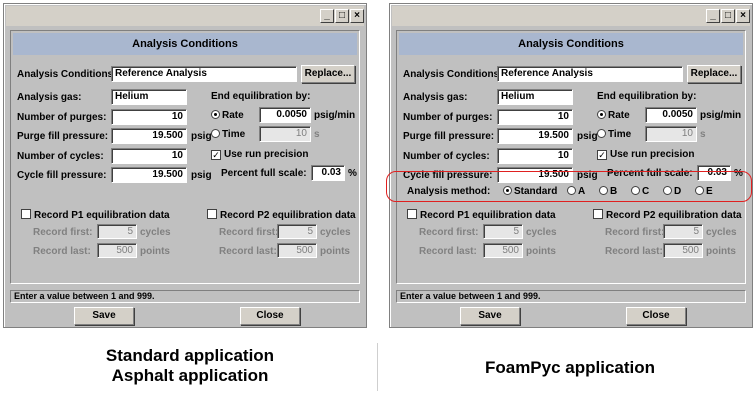  I want to click on cycle-psig-unit: psig, so click(201, 175).